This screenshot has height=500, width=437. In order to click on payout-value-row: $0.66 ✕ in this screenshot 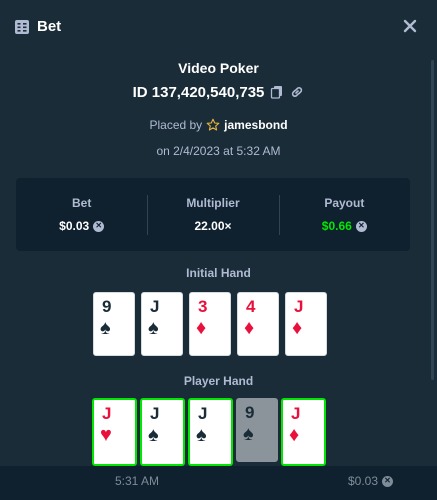, I will do `click(344, 226)`.